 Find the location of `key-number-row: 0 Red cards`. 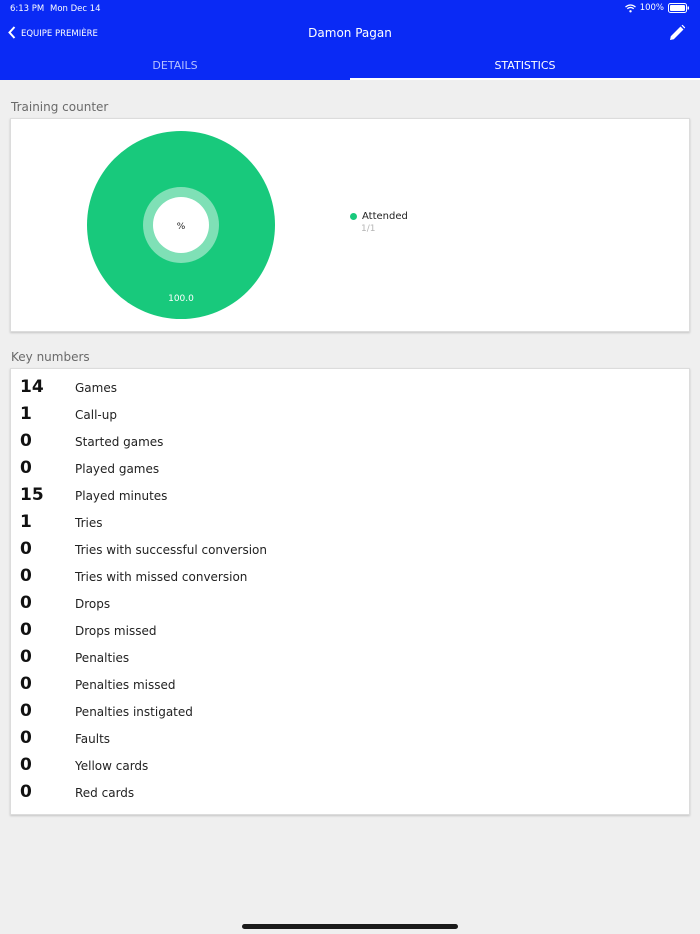

key-number-row: 0 Red cards is located at coordinates (350, 793).